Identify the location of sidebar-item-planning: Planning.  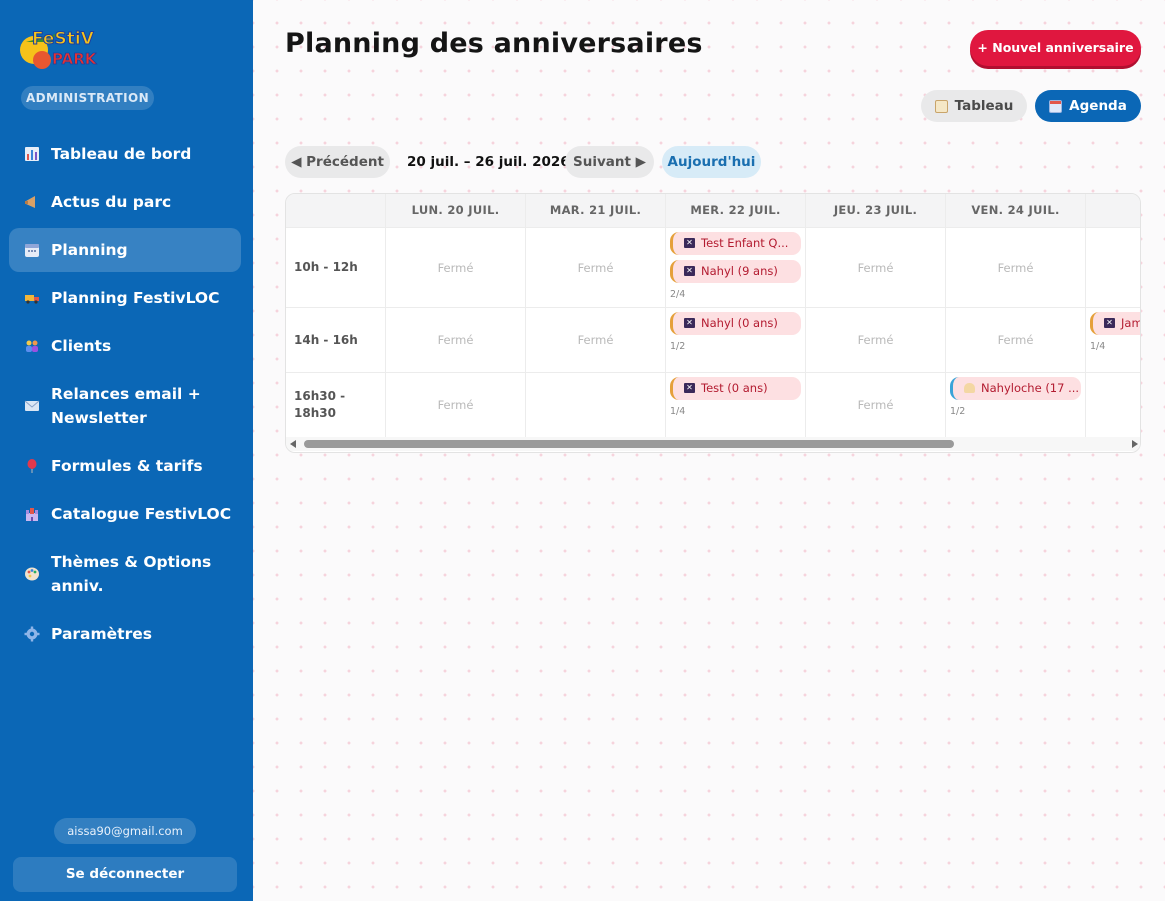
(125, 250).